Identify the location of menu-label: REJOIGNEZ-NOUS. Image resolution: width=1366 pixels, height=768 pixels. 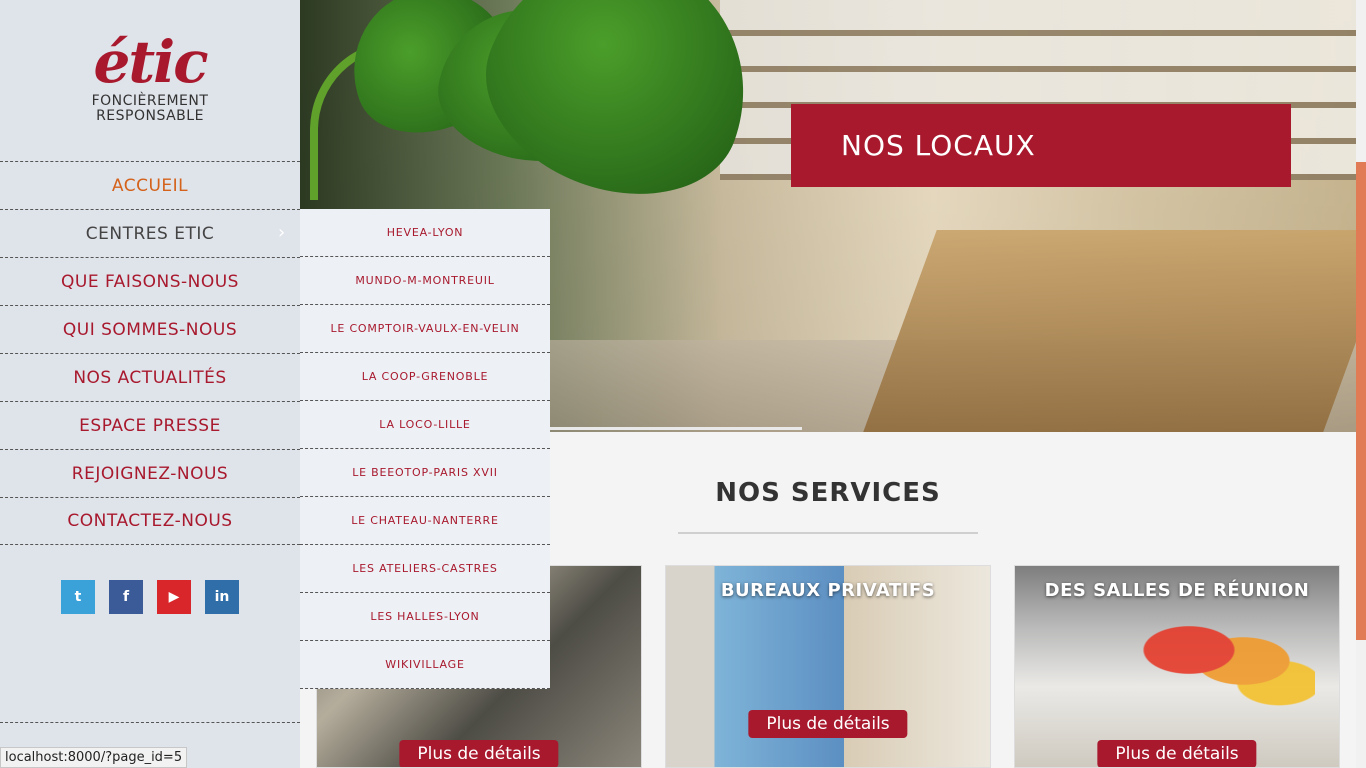
(150, 473).